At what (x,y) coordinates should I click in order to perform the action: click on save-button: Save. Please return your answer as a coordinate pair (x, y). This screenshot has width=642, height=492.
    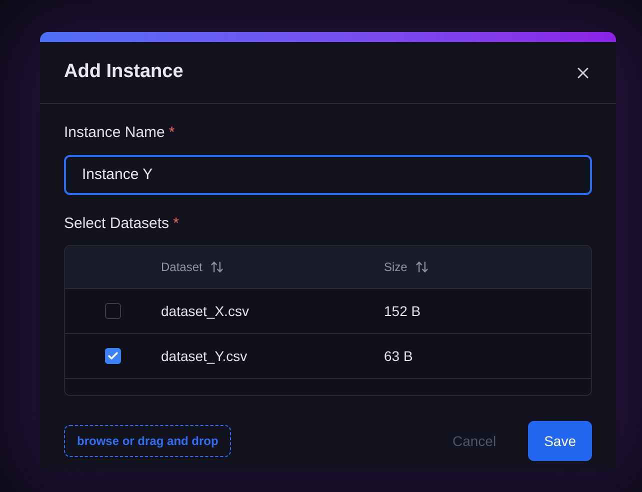
    Looking at the image, I should click on (560, 441).